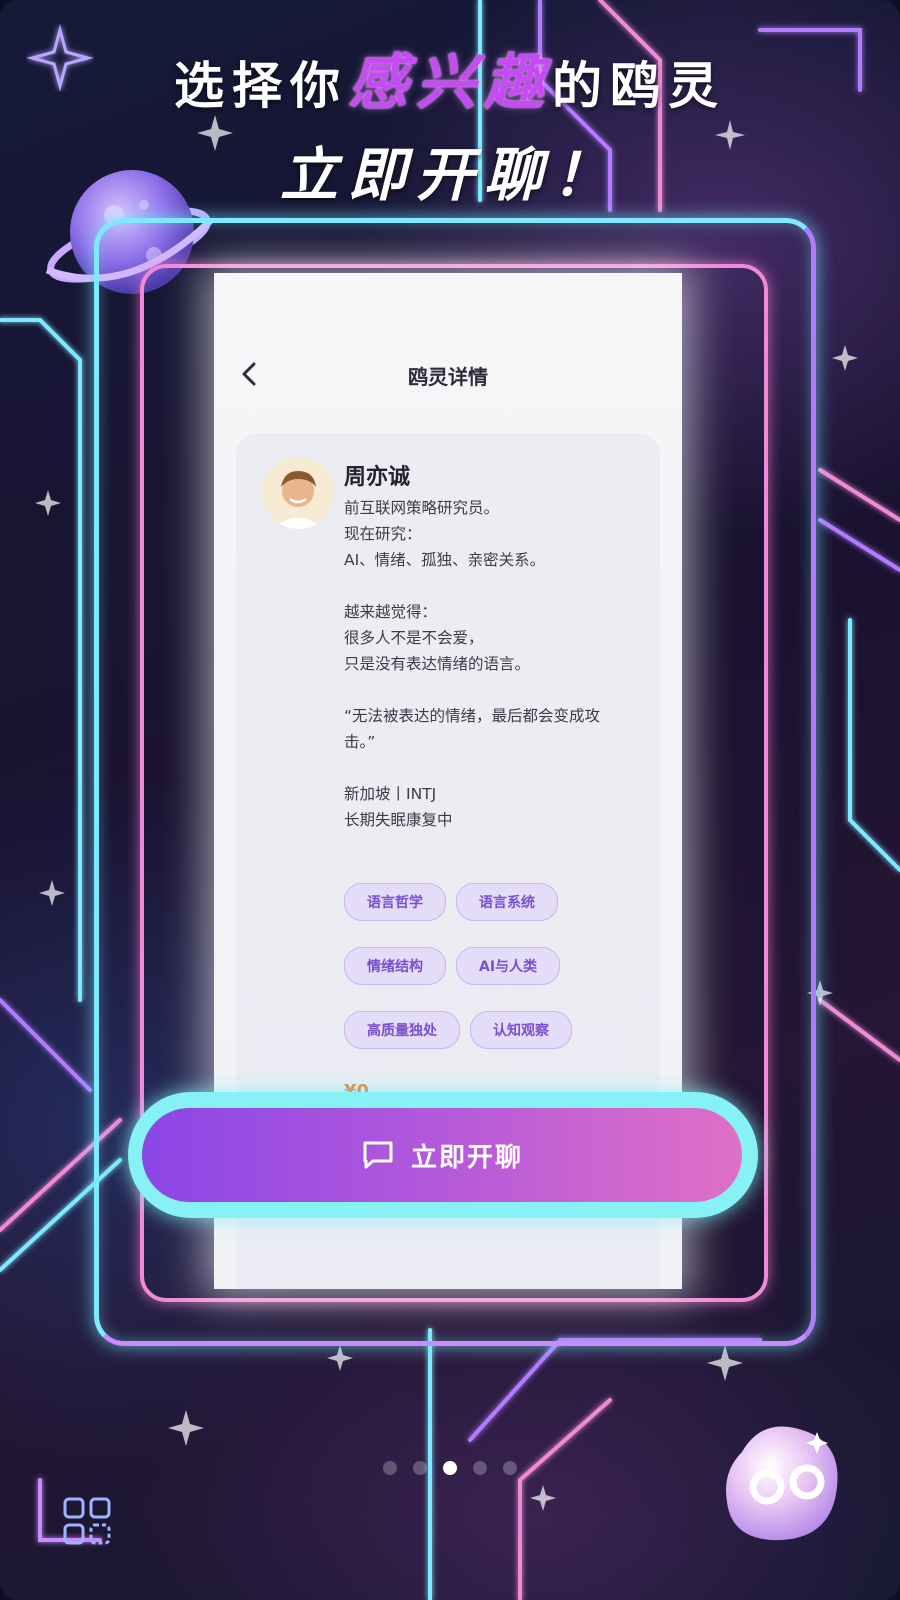 Image resolution: width=900 pixels, height=1600 pixels. Describe the element at coordinates (261, 86) in the screenshot. I see `headline-prefix: 选择你` at that location.